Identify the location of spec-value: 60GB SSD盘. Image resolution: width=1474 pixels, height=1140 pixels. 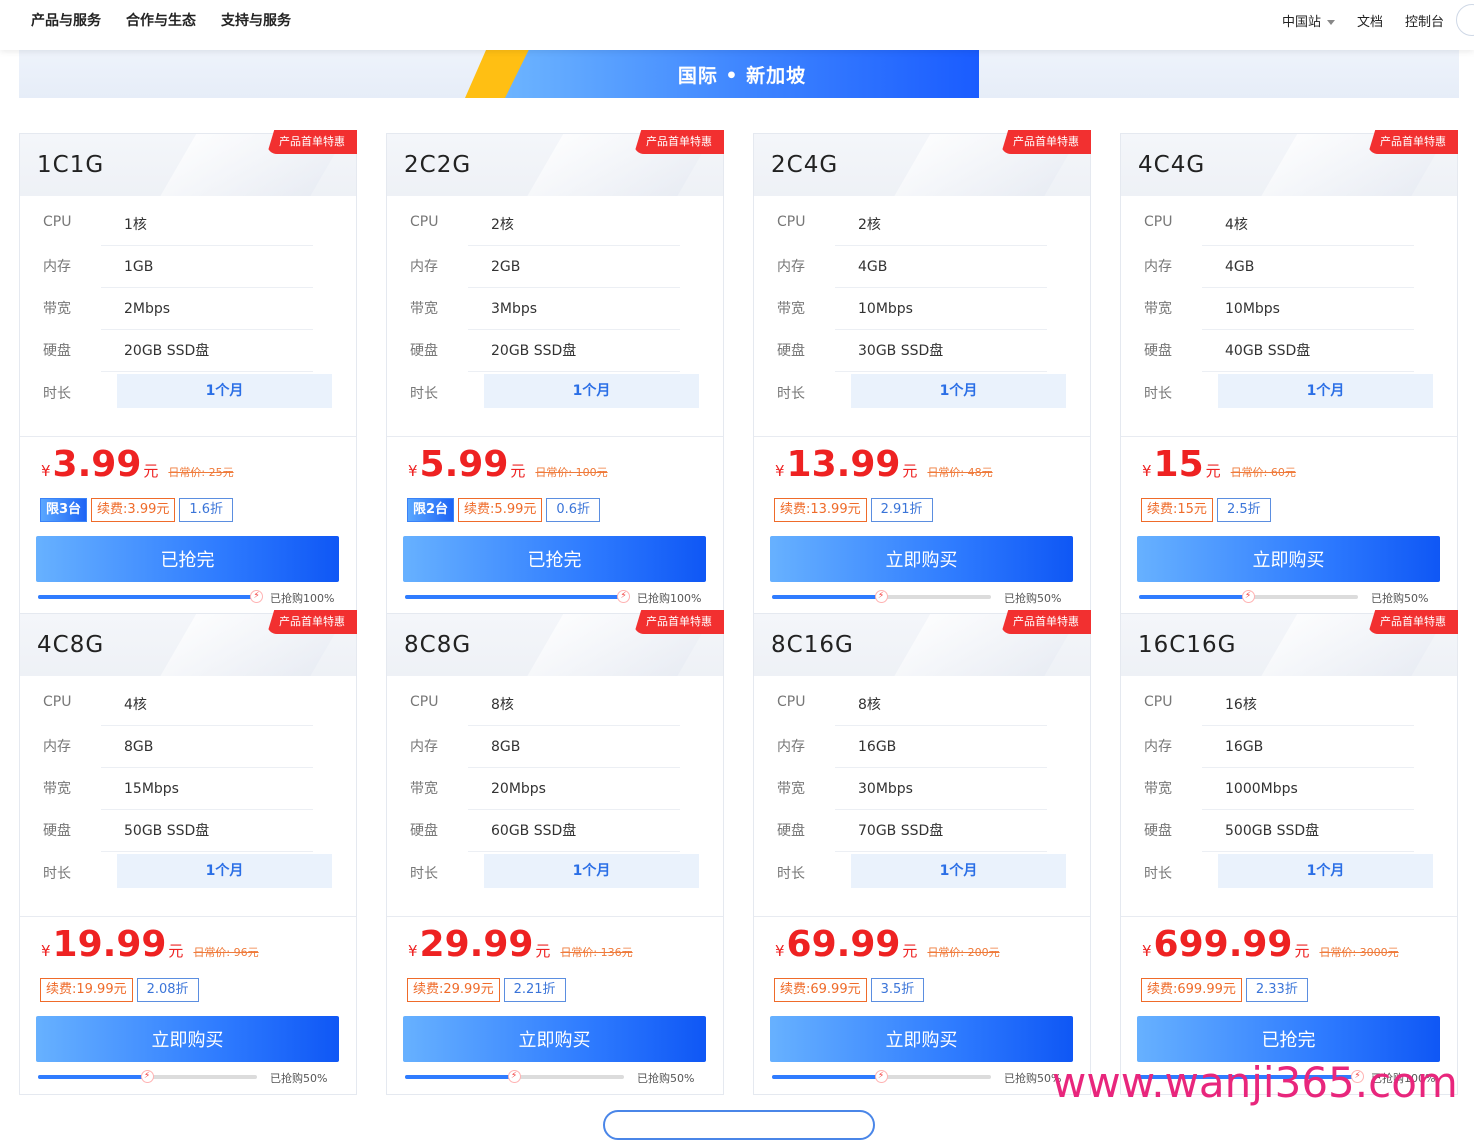
(574, 831).